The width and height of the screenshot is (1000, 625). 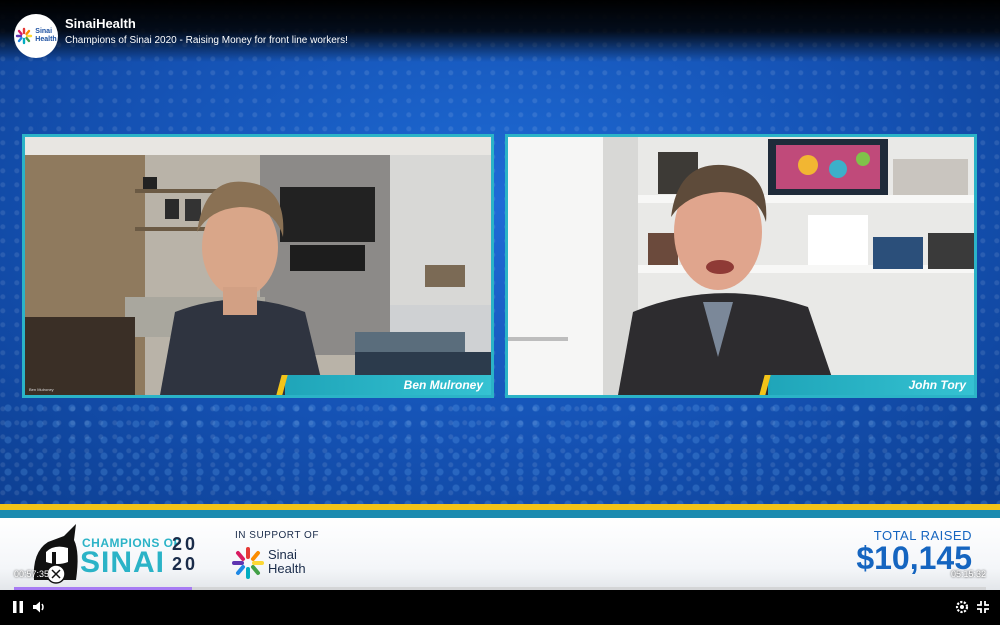 What do you see at coordinates (41, 389) in the screenshot?
I see `participant-small-label: Ben Mulroney` at bounding box center [41, 389].